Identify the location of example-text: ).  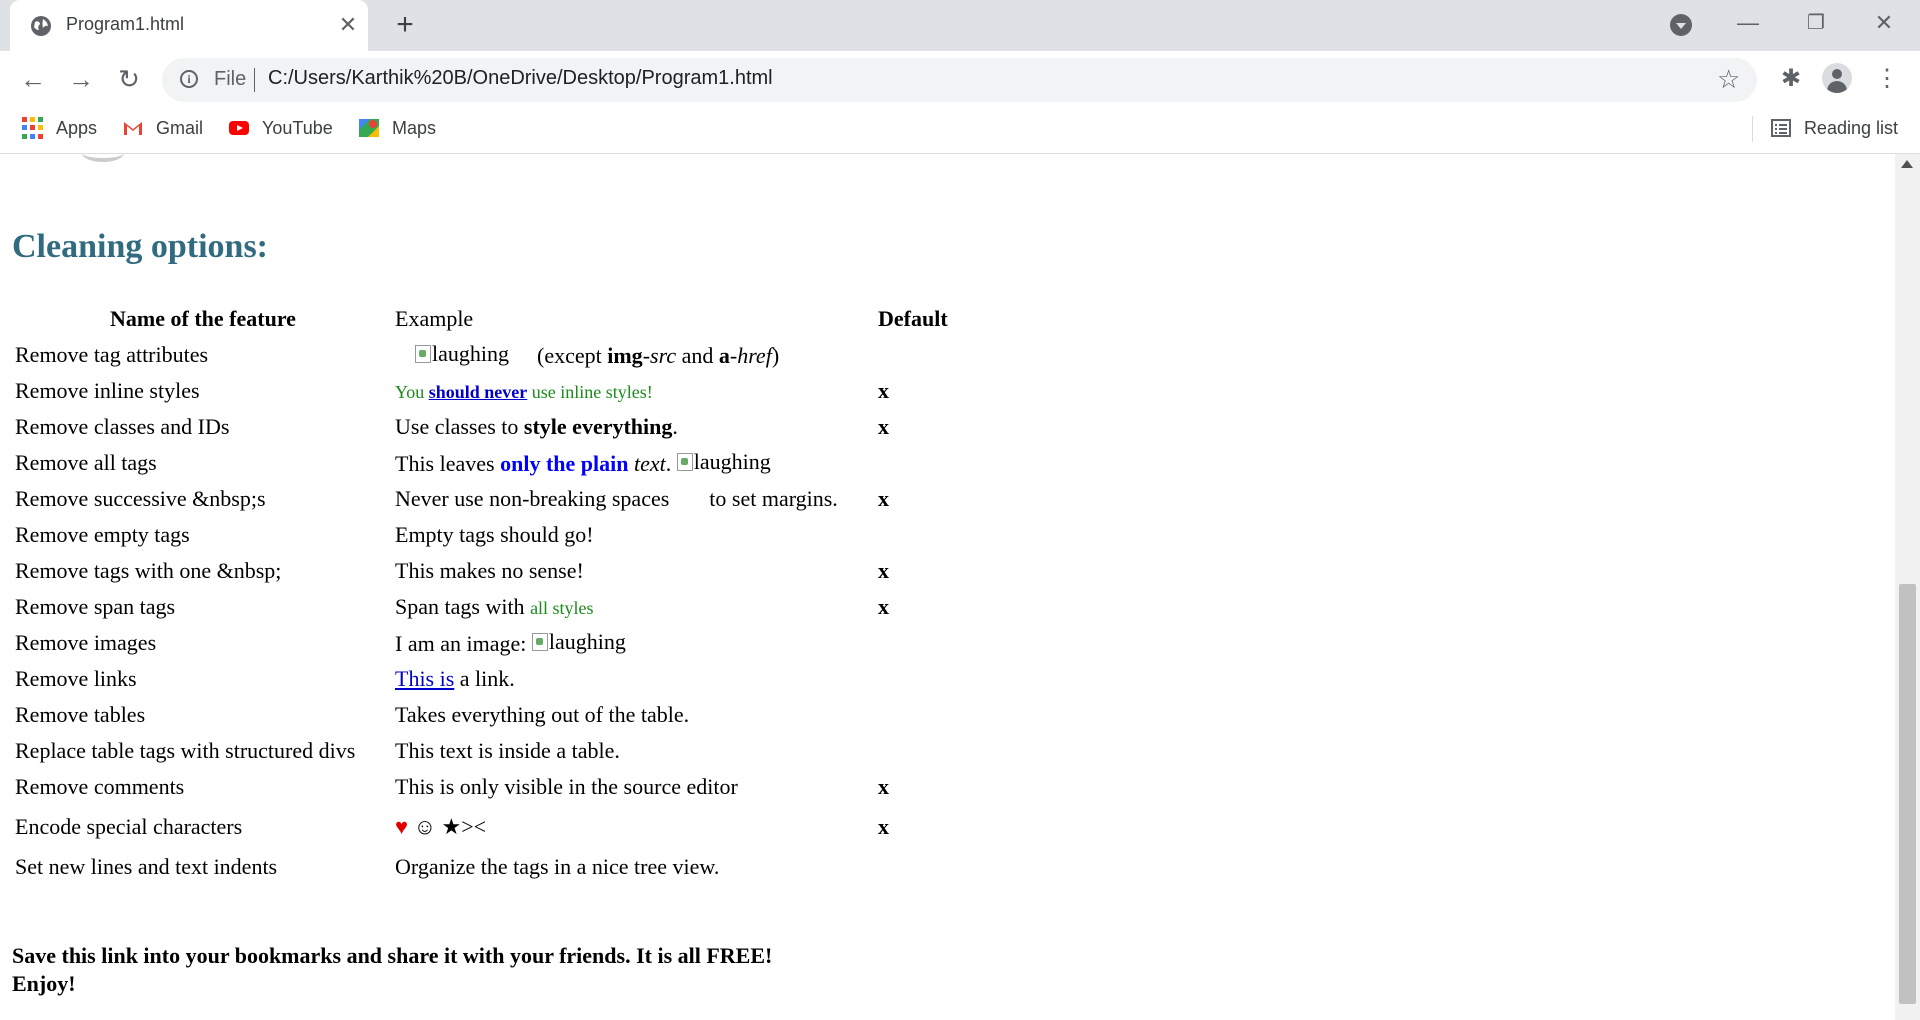
(775, 355).